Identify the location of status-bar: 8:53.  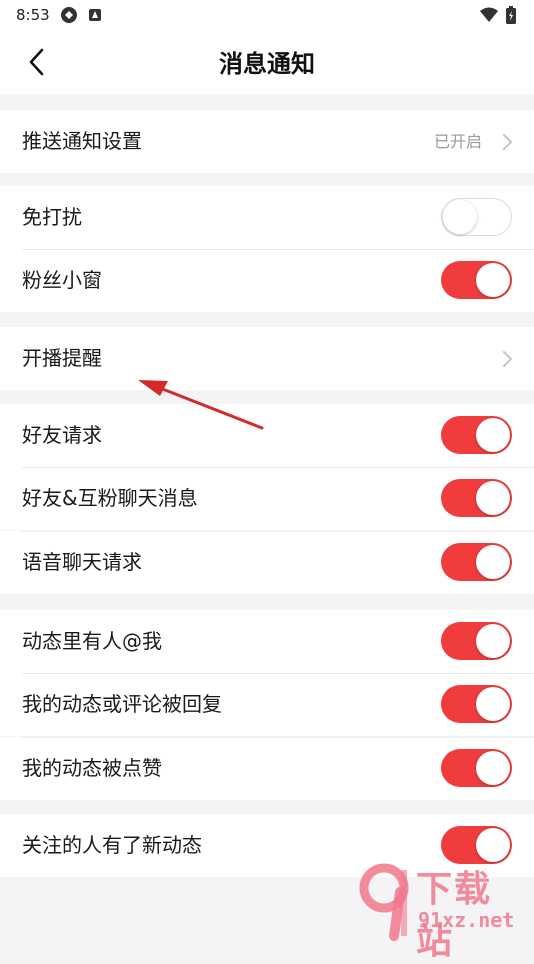
(267, 15).